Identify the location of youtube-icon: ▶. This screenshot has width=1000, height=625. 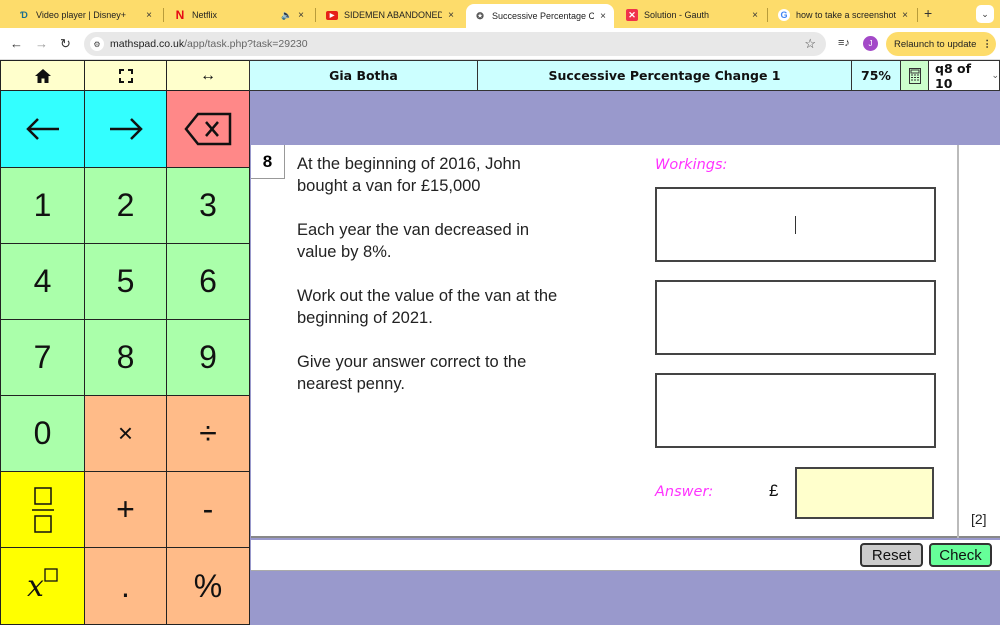
(332, 15).